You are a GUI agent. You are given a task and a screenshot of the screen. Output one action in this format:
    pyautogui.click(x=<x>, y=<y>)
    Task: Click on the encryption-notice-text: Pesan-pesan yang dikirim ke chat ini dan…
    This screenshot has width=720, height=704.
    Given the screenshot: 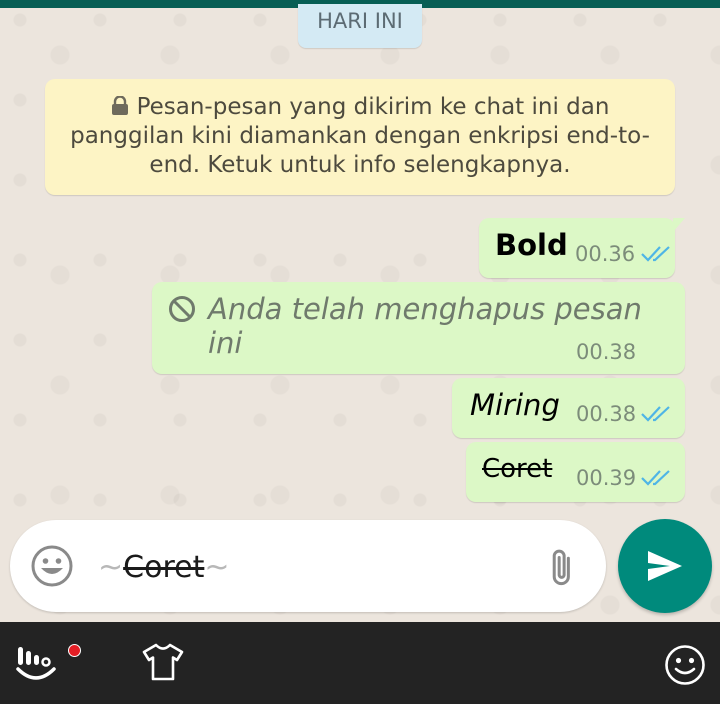 What is the action you would take?
    pyautogui.click(x=360, y=136)
    